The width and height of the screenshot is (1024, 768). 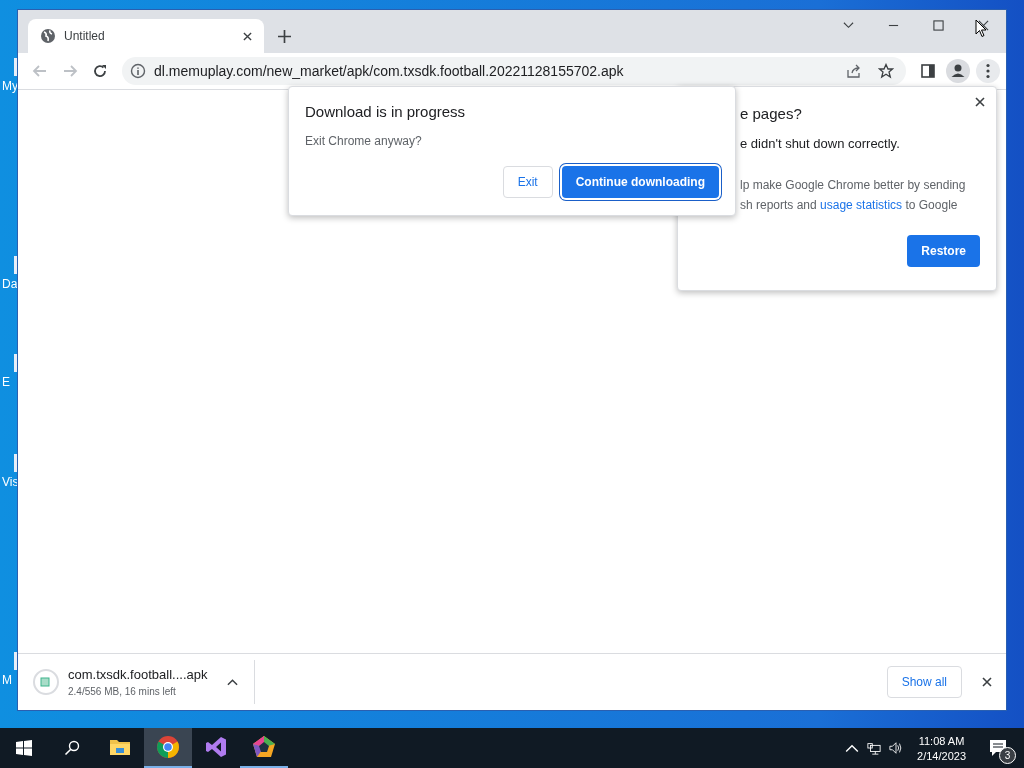 I want to click on studio-icon, so click(x=216, y=747).